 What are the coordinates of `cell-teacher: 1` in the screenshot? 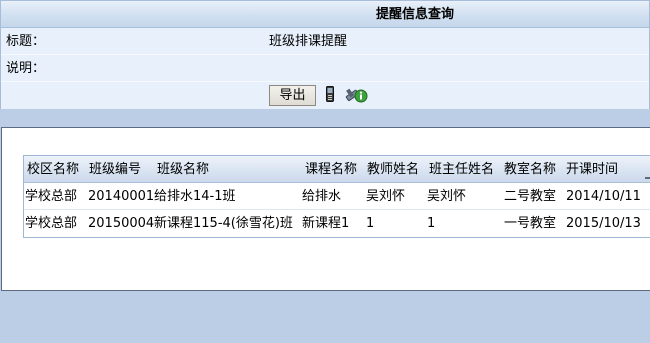 It's located at (370, 223).